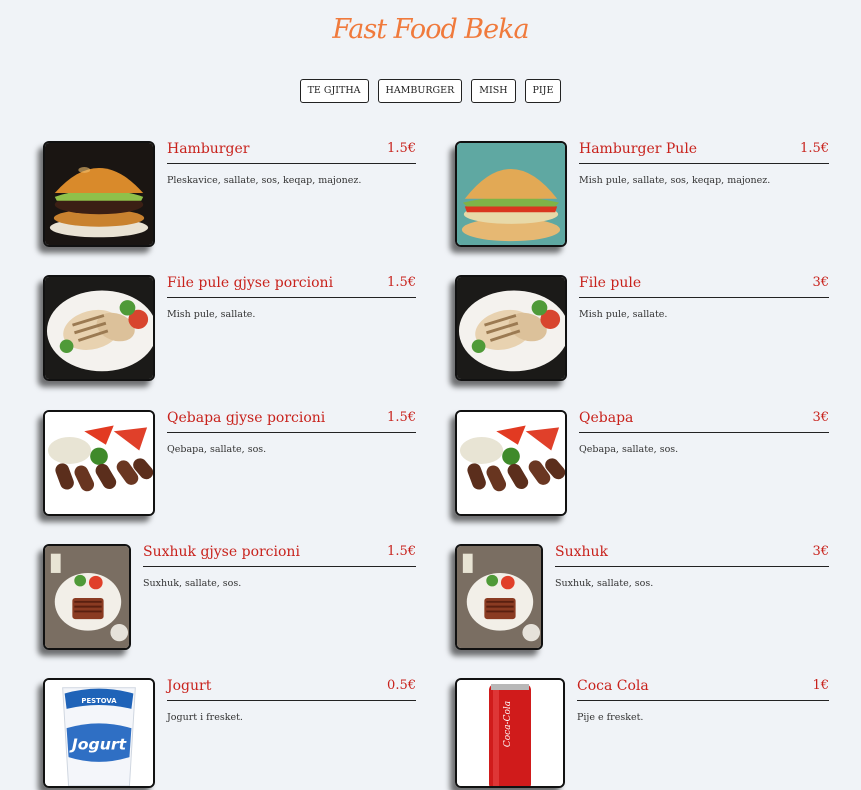 This screenshot has height=790, width=861. Describe the element at coordinates (246, 418) in the screenshot. I see `item-name: Qebapa gjyse porcioni` at that location.